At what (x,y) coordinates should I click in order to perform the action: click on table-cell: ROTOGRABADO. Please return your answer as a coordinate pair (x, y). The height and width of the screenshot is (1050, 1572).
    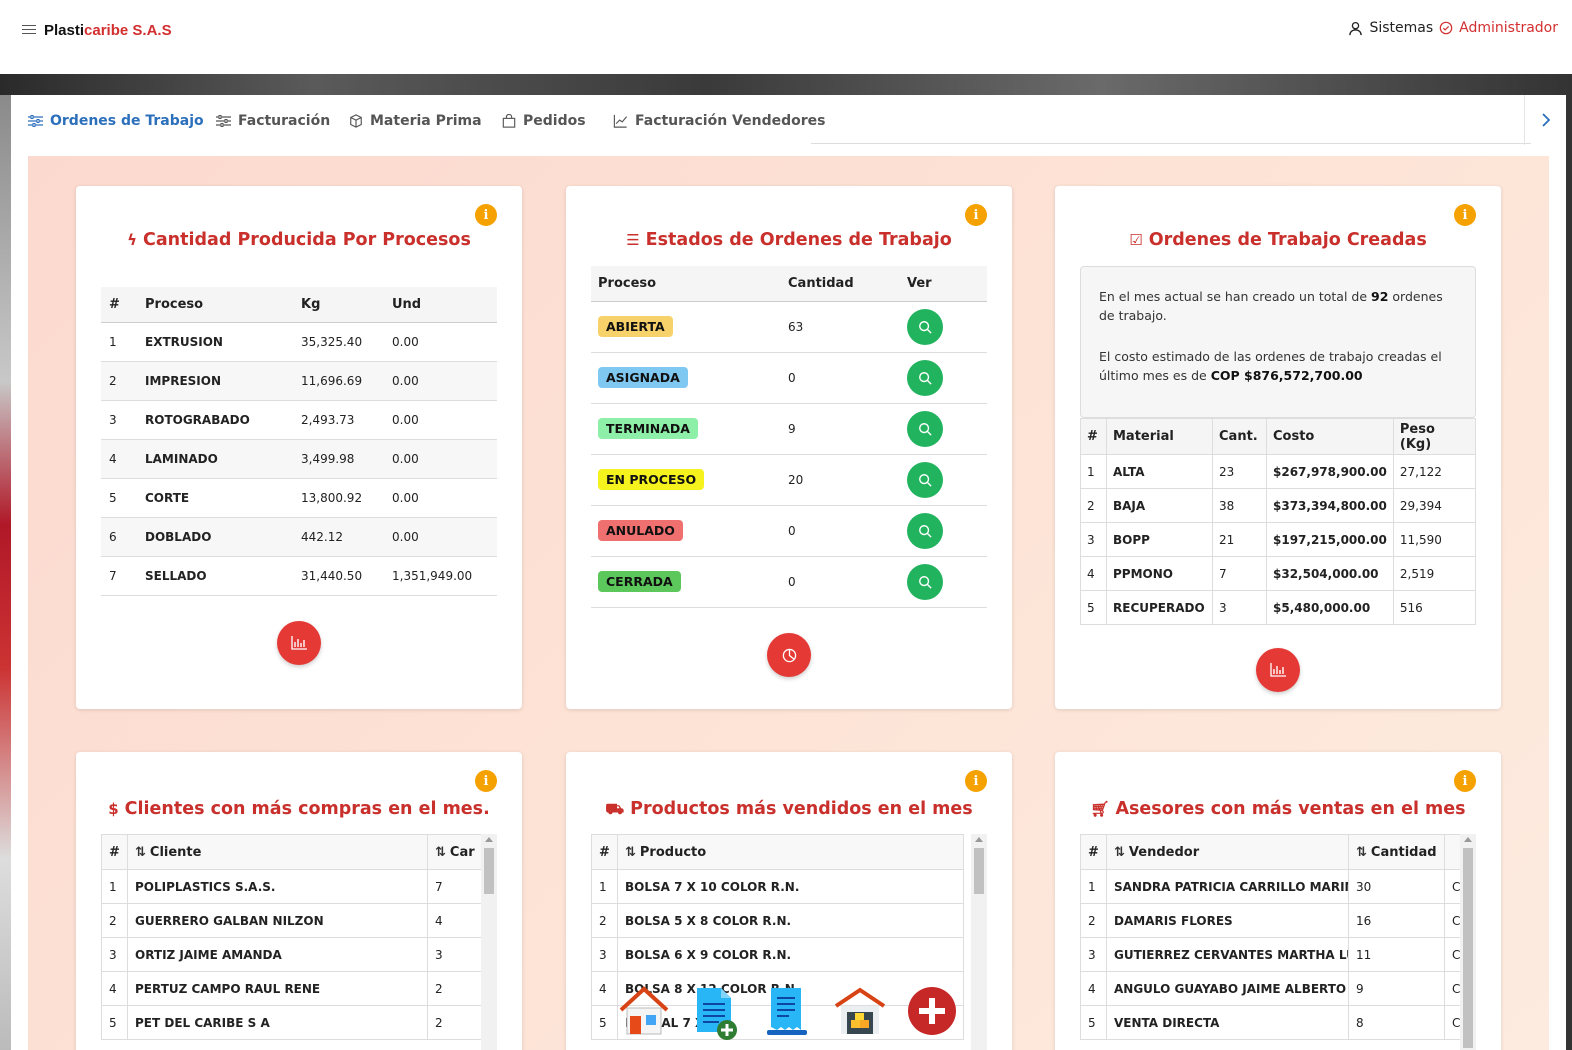
    Looking at the image, I should click on (215, 420).